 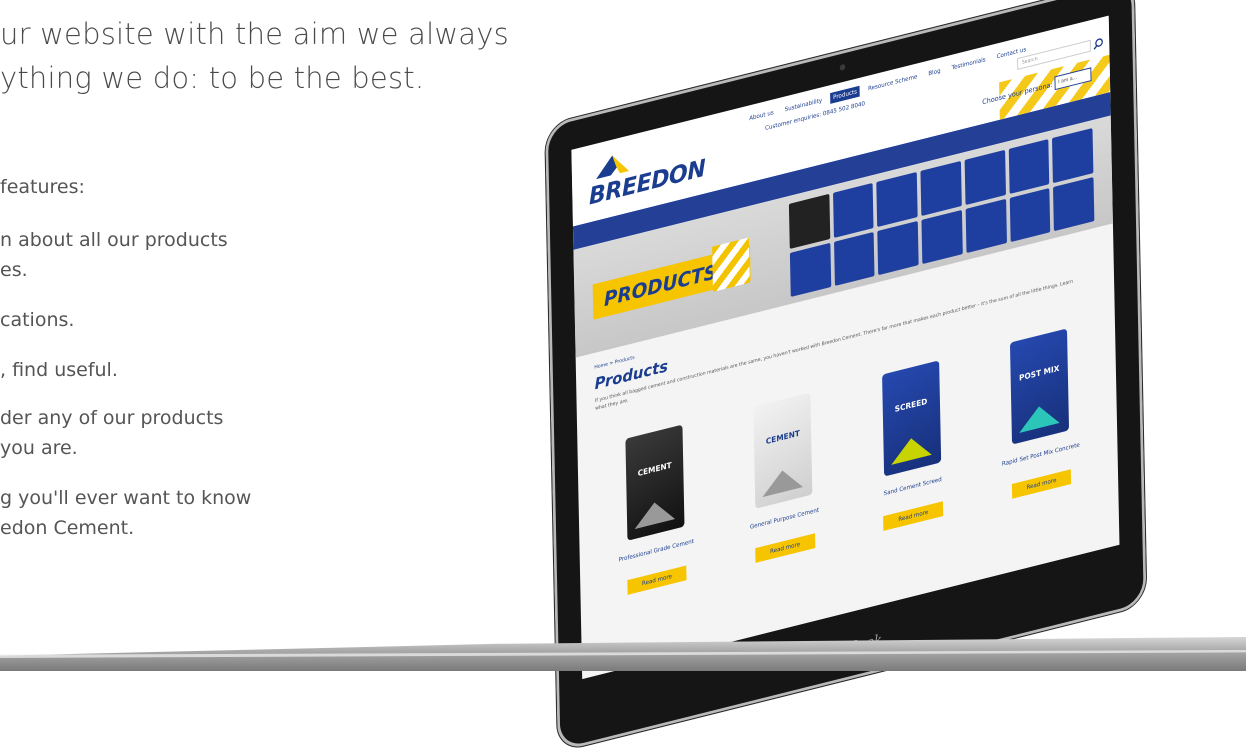 I want to click on product-name: Professional Grade Cement, so click(x=656, y=555).